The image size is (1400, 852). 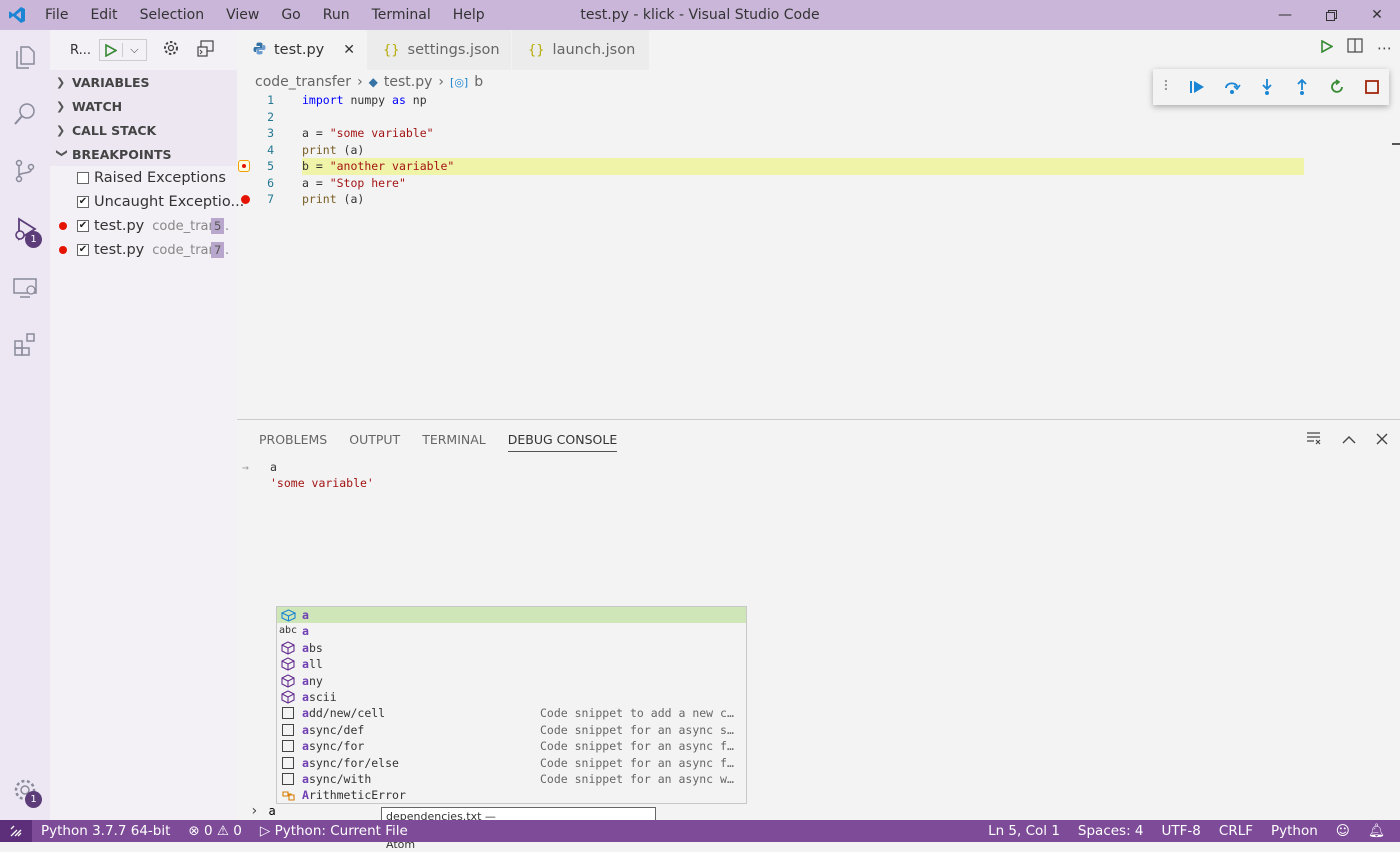 I want to click on menu-run: Run, so click(x=336, y=15).